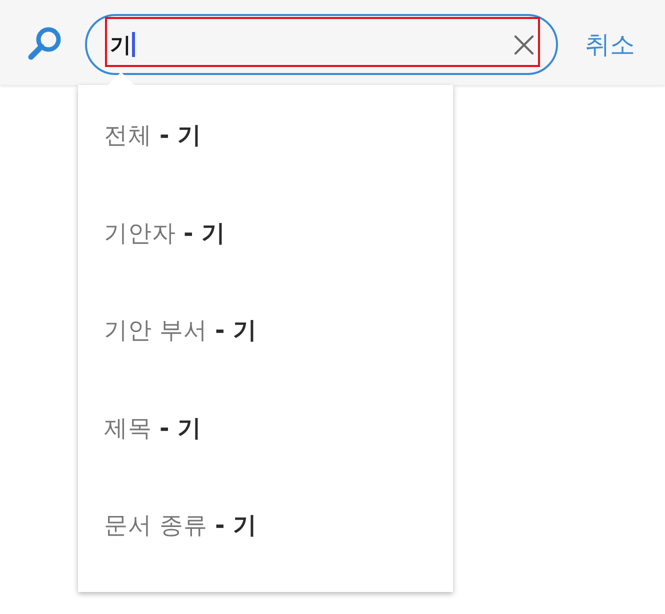 The height and width of the screenshot is (614, 665). I want to click on search-field: 기, so click(321, 44).